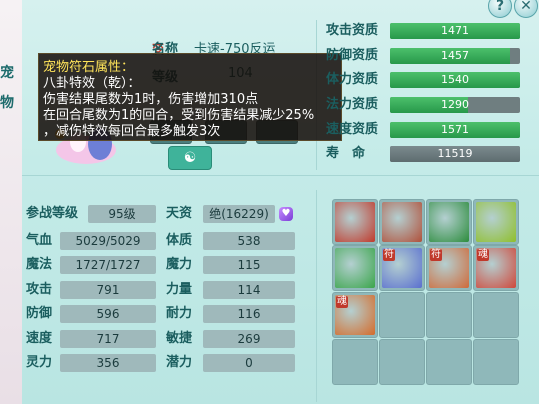 The height and width of the screenshot is (404, 539). What do you see at coordinates (179, 240) in the screenshot?
I see `stat-label: 体质` at bounding box center [179, 240].